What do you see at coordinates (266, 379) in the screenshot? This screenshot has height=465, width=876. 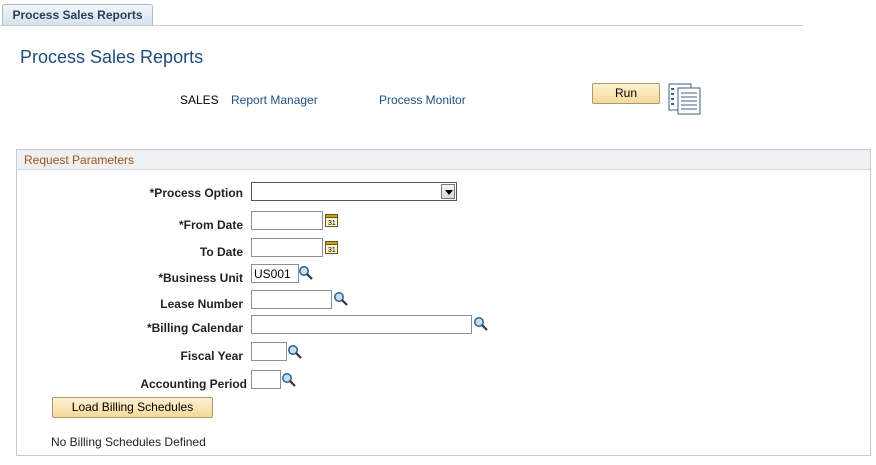 I see `accounting-period-input` at bounding box center [266, 379].